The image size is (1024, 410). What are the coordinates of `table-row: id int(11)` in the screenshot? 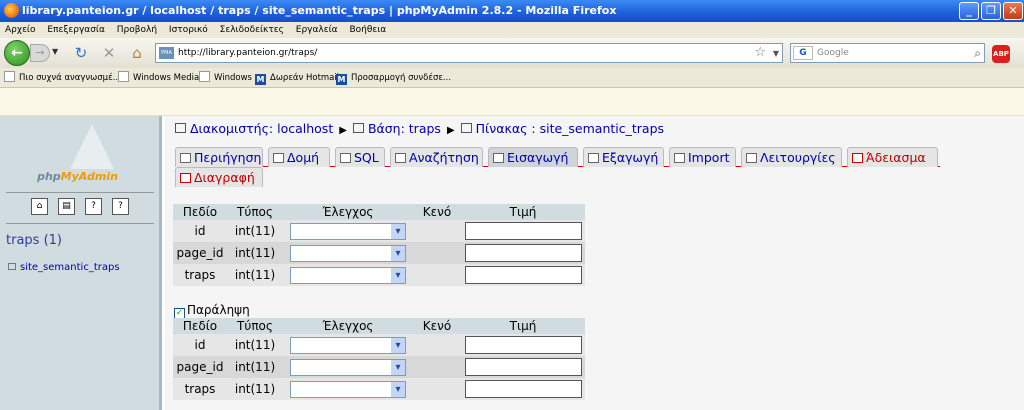 It's located at (379, 345).